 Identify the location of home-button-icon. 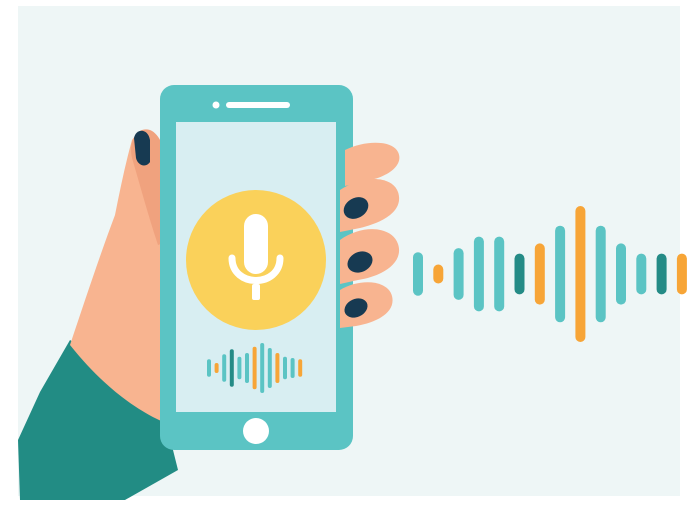
(256, 431).